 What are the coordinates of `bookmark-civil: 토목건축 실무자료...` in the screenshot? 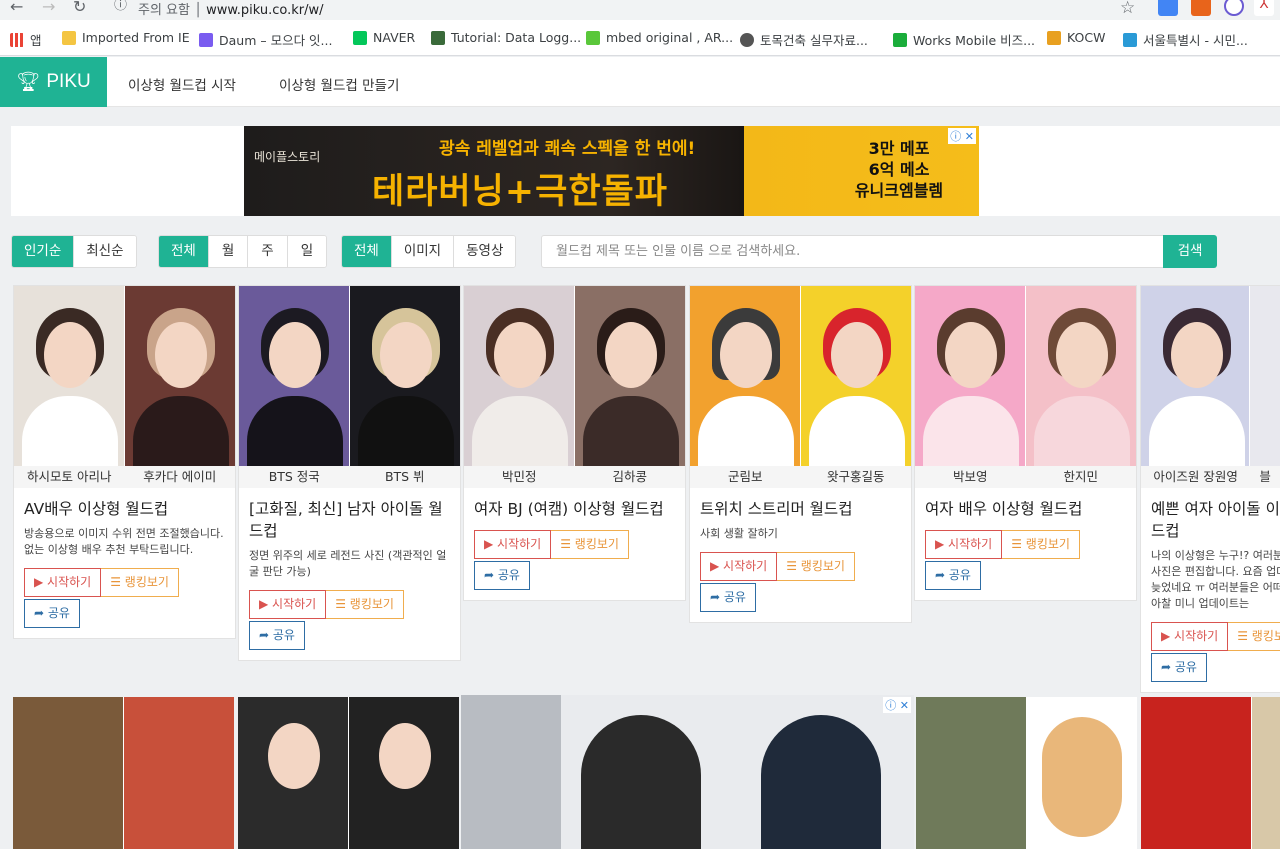 It's located at (804, 39).